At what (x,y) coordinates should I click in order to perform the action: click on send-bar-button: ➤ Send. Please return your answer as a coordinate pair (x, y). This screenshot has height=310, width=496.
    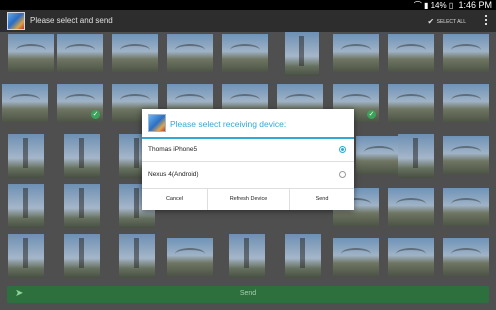
    Looking at the image, I should click on (248, 294).